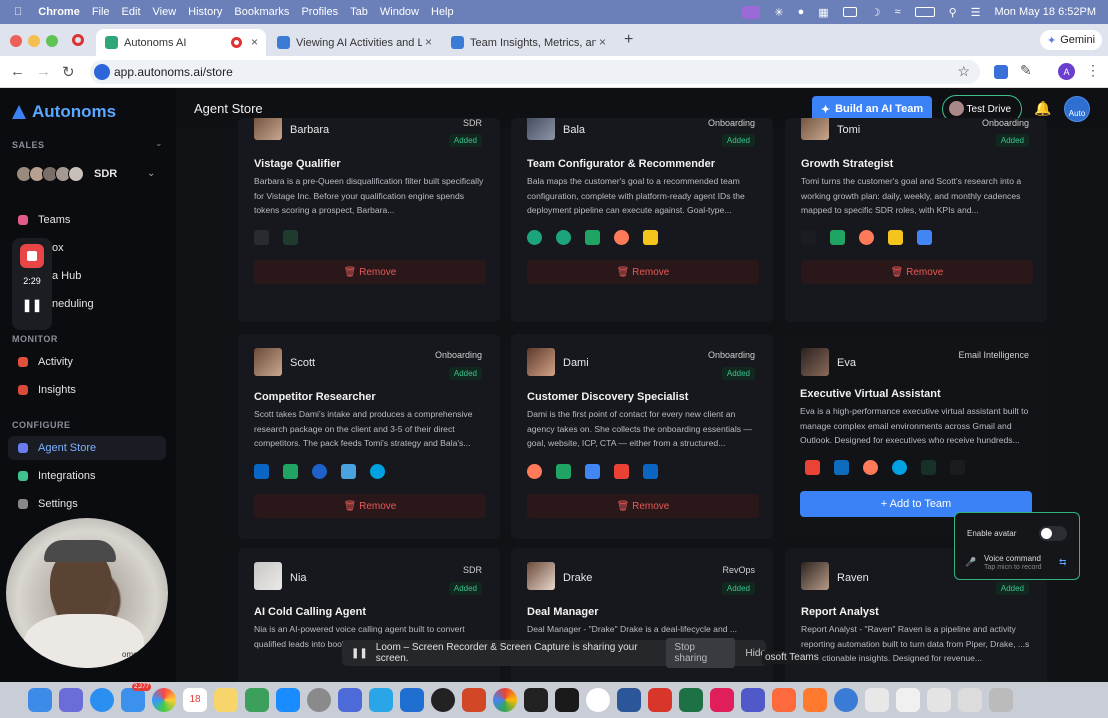 The height and width of the screenshot is (718, 1108). What do you see at coordinates (58, 248) in the screenshot?
I see `sidebar-item-inbox: ox` at bounding box center [58, 248].